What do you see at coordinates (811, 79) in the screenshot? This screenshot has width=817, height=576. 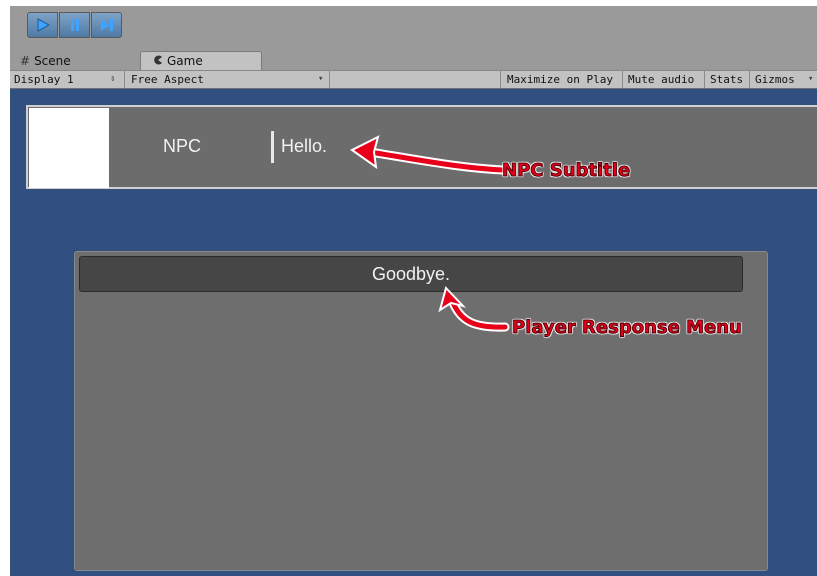 I see `gizmos-dropdown-icon: ▾` at bounding box center [811, 79].